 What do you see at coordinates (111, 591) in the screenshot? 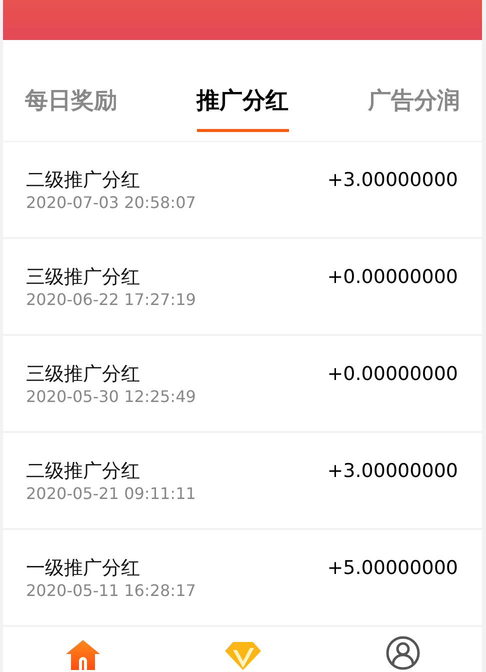
I see `record-time: 2020-05-11 16:28:17` at bounding box center [111, 591].